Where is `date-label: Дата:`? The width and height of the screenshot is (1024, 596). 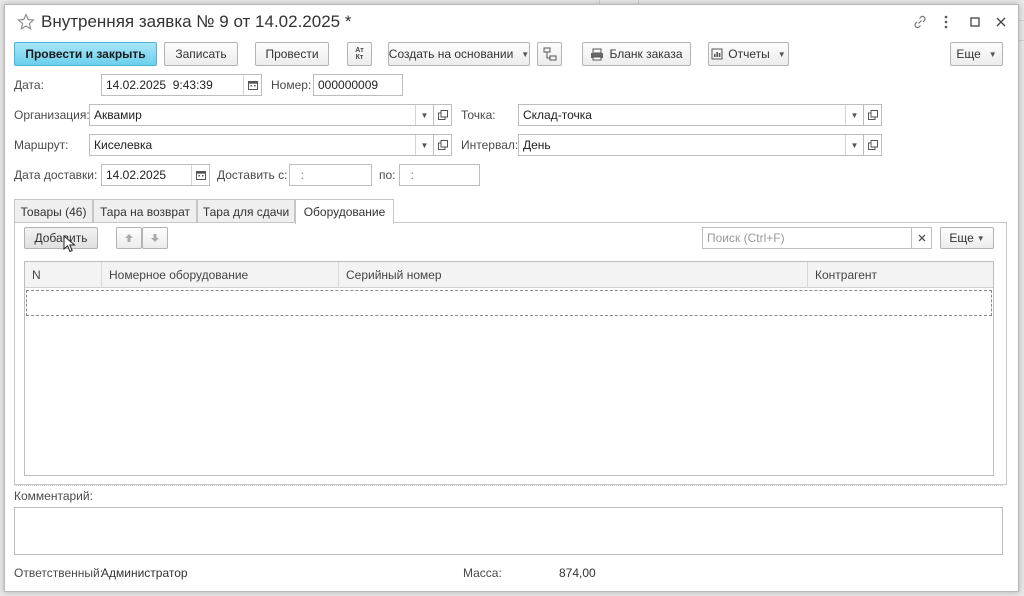 date-label: Дата: is located at coordinates (29, 85).